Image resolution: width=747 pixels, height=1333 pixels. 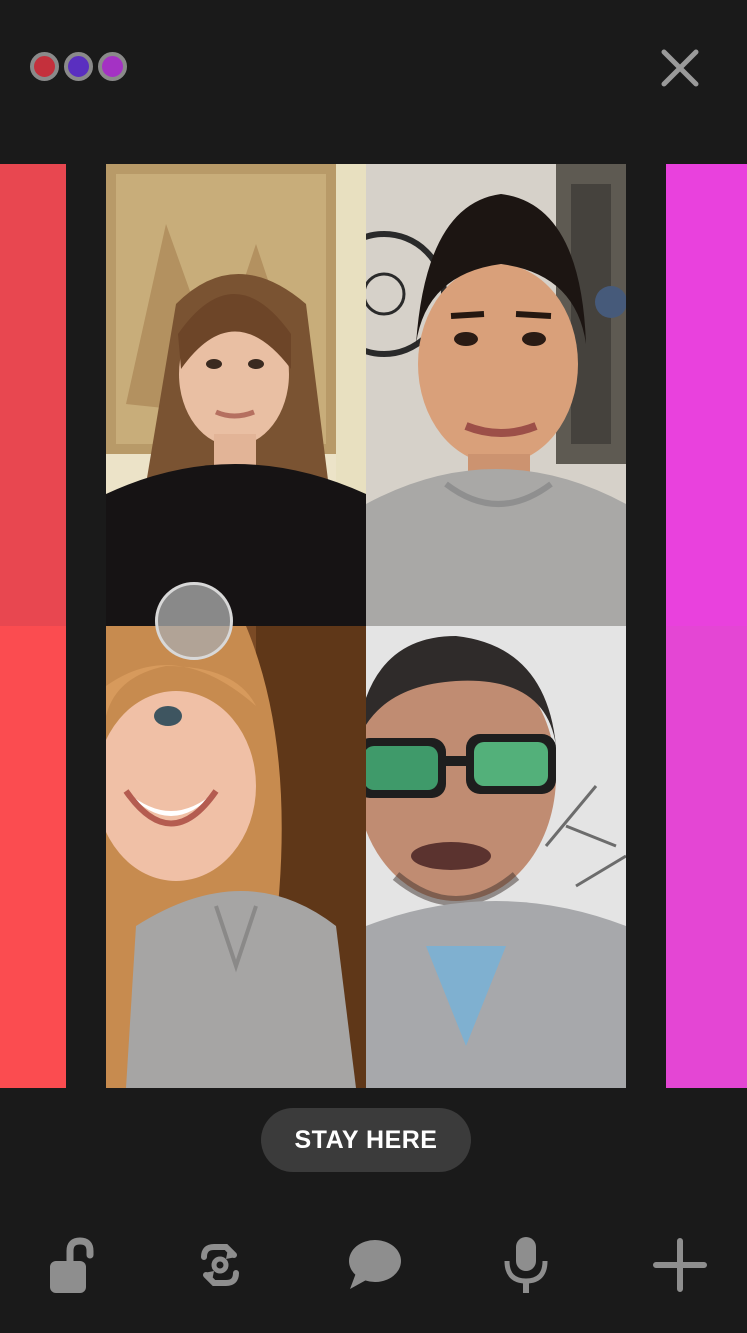 I want to click on add-button, so click(x=680, y=1265).